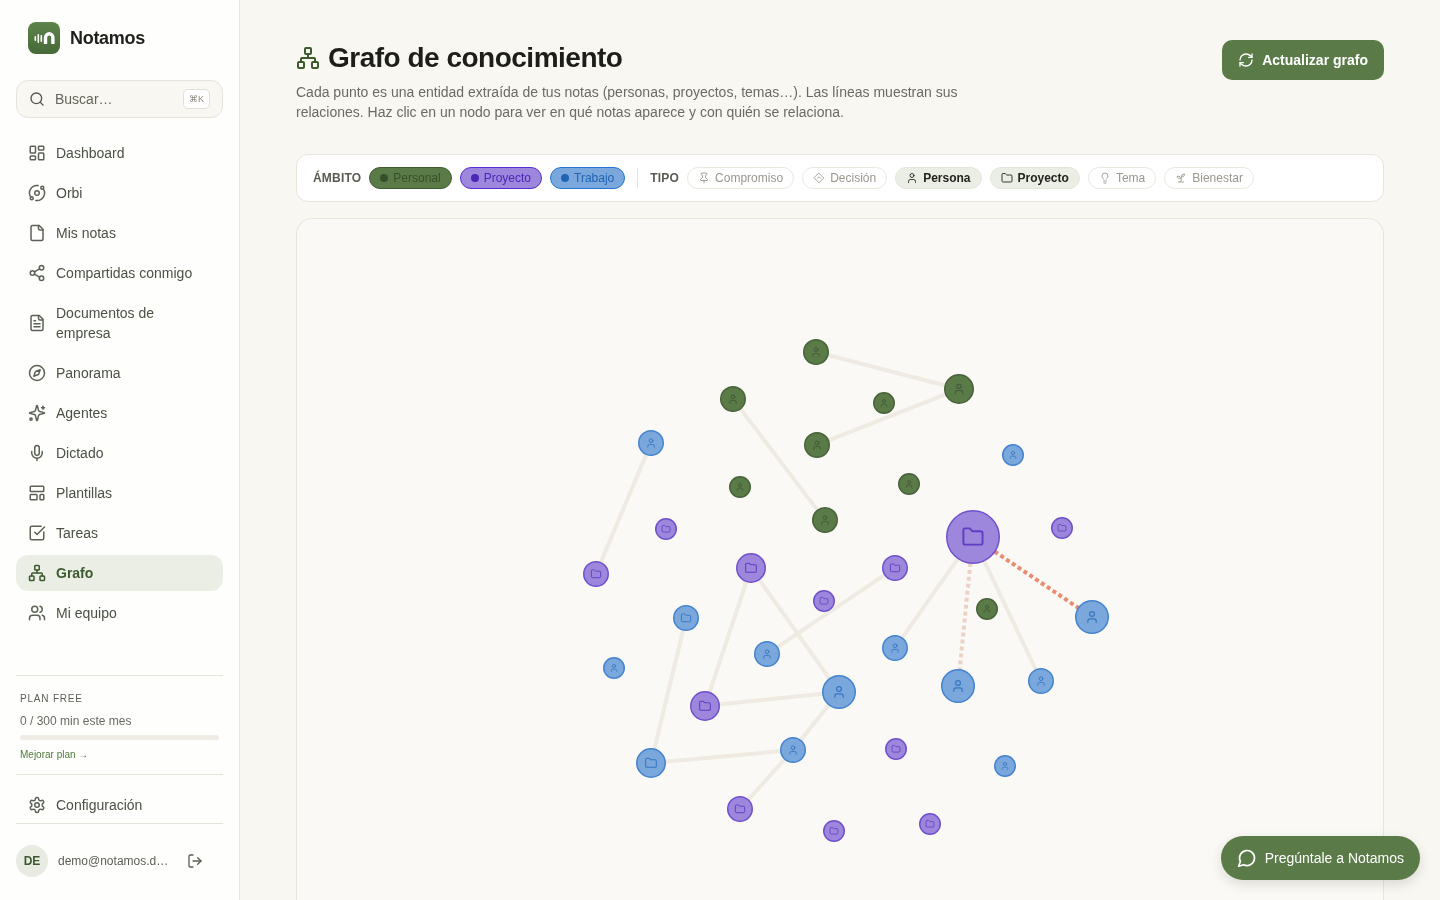  What do you see at coordinates (704, 178) in the screenshot?
I see `pin-icon` at bounding box center [704, 178].